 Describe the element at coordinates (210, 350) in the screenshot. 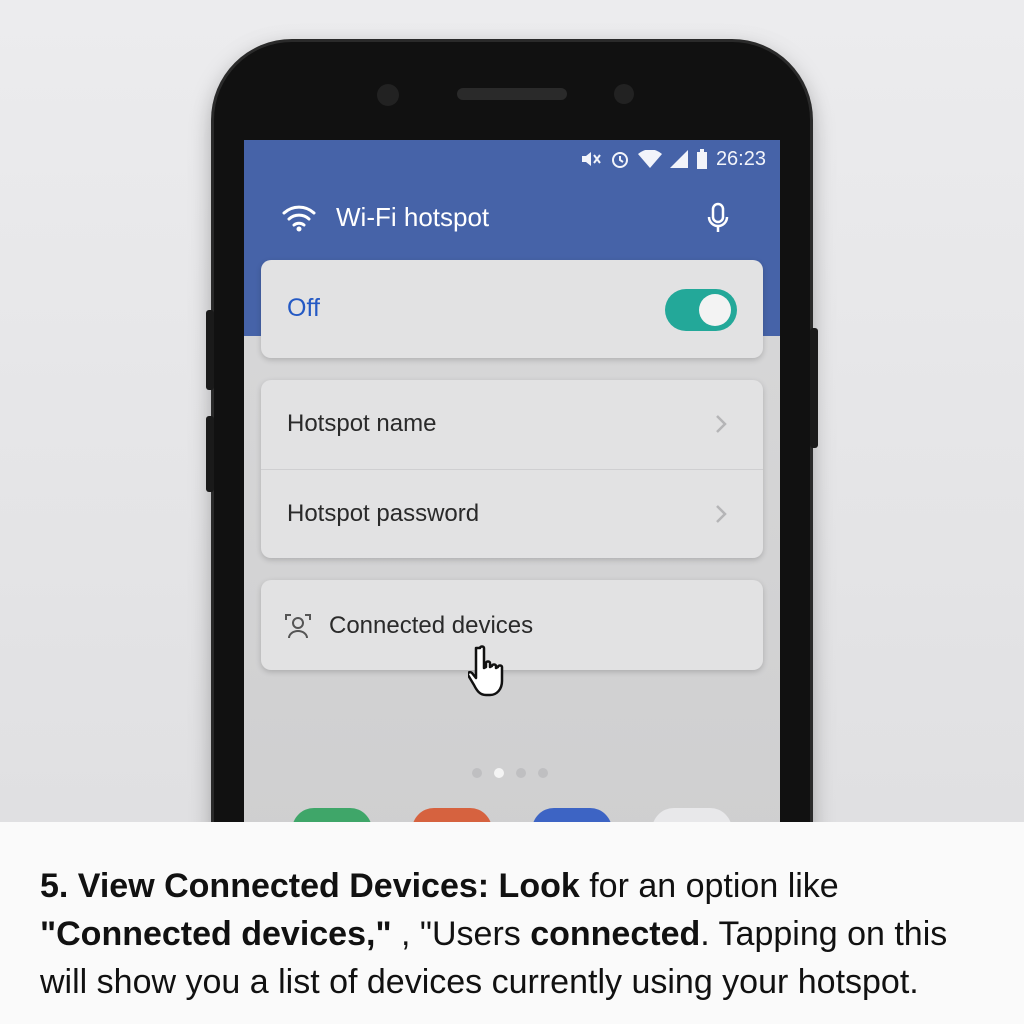

I see `volume-up-button` at that location.